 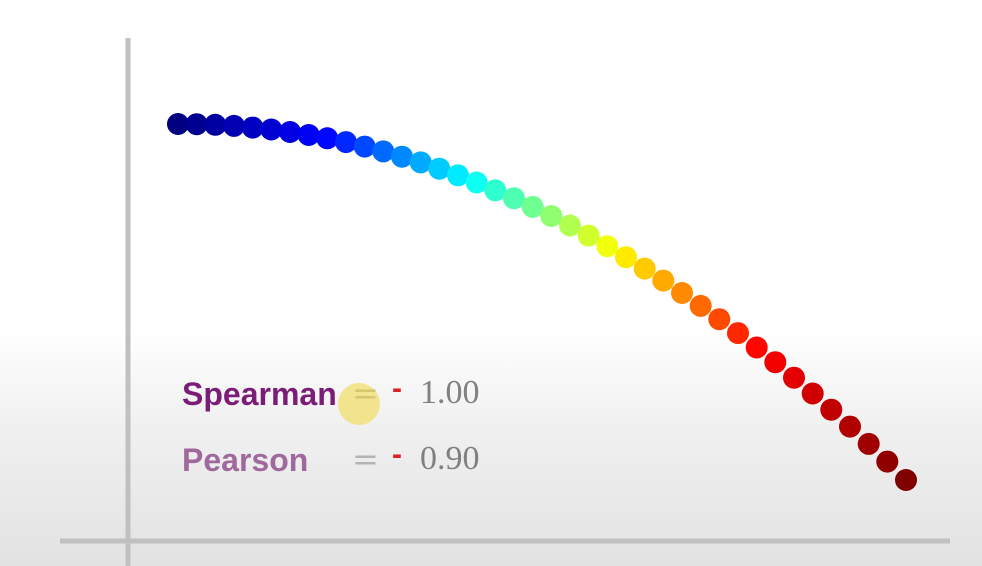 What do you see at coordinates (450, 458) in the screenshot?
I see `pearson-value: 0.90` at bounding box center [450, 458].